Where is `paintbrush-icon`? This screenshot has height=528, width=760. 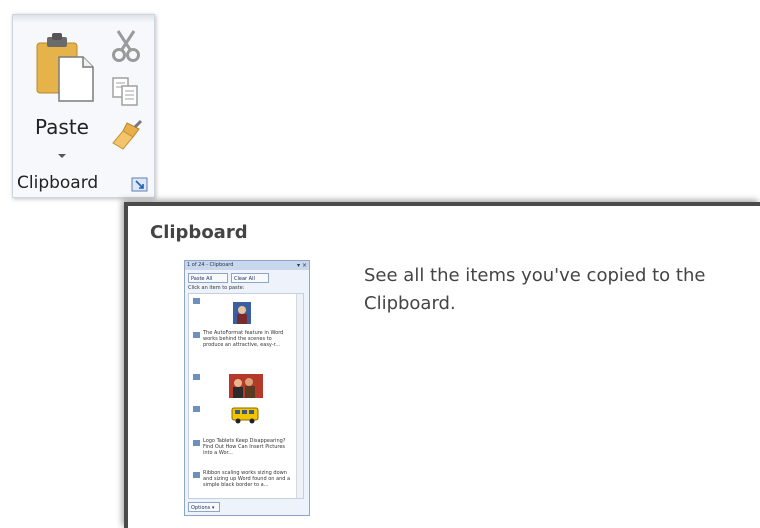
paintbrush-icon is located at coordinates (127, 134).